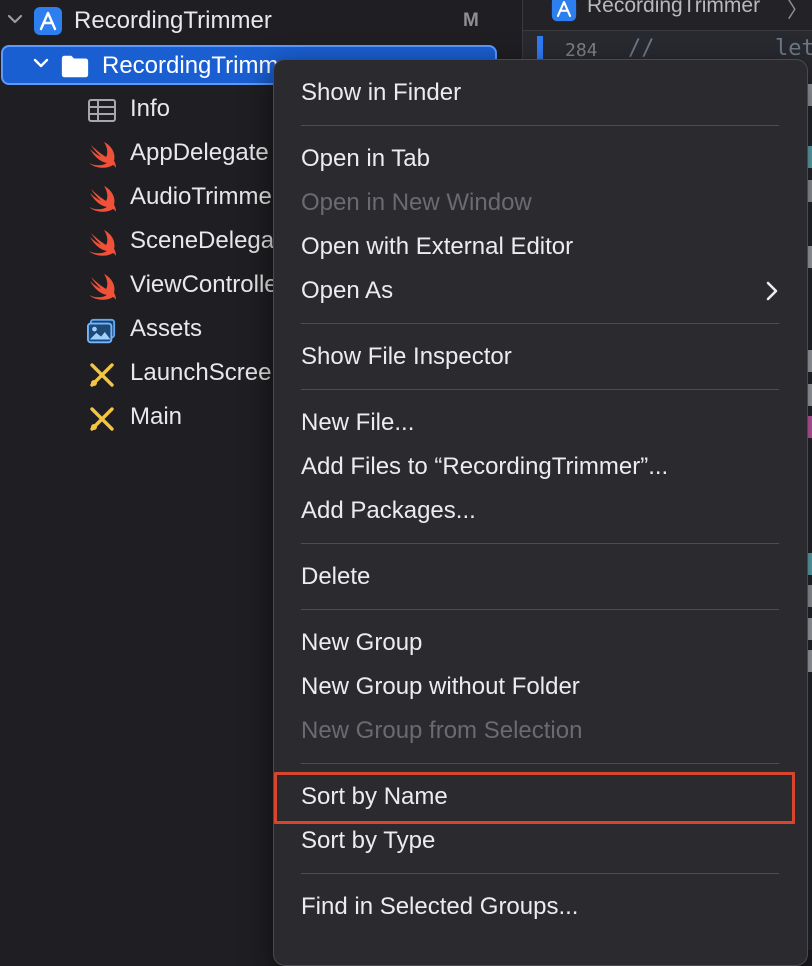  I want to click on menu-item-open-with-external-editor: Open with External Editor, so click(540, 248).